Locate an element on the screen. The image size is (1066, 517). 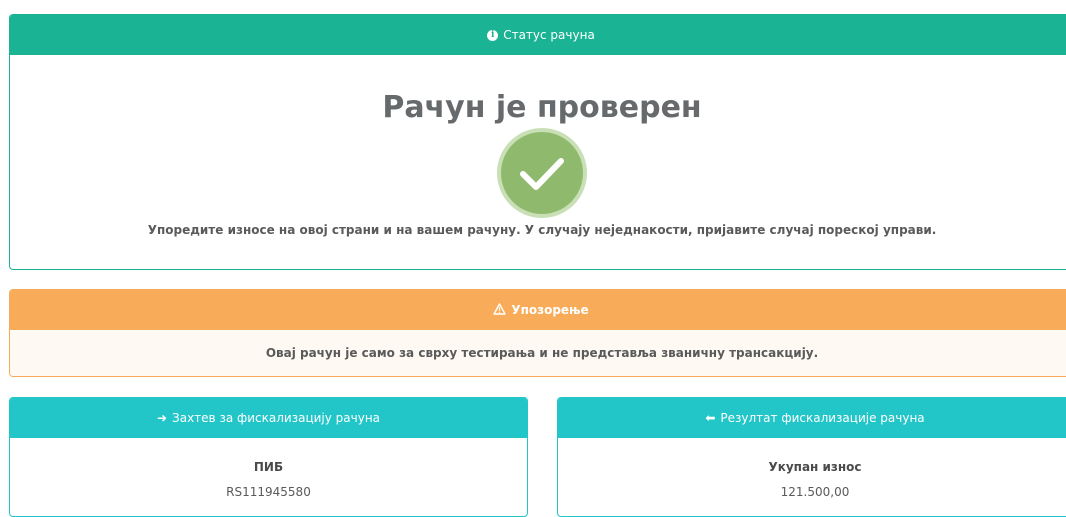
result-panel-header: ⬅ Резултат фискализације рачуна is located at coordinates (812, 418).